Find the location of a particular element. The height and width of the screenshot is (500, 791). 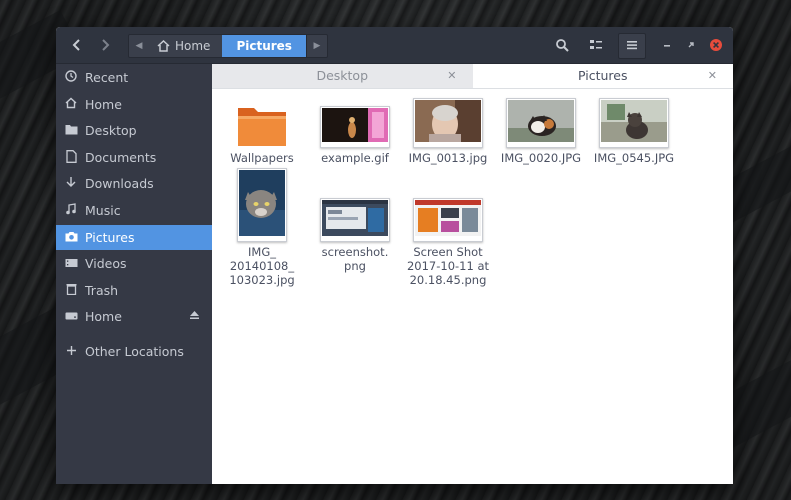

file-name: example.gif is located at coordinates (355, 158).